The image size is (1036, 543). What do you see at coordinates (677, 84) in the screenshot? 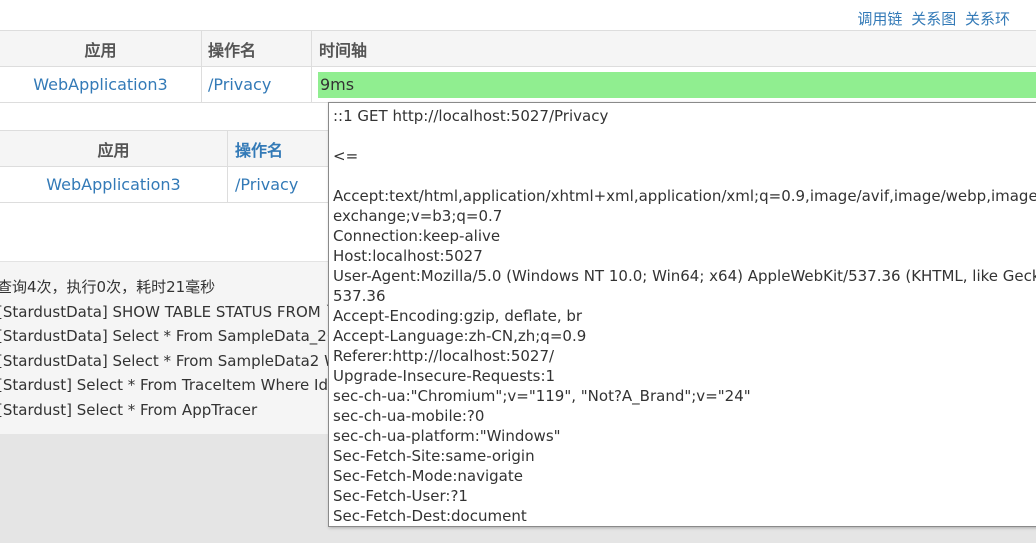
I see `duration-bar: 9ms` at bounding box center [677, 84].